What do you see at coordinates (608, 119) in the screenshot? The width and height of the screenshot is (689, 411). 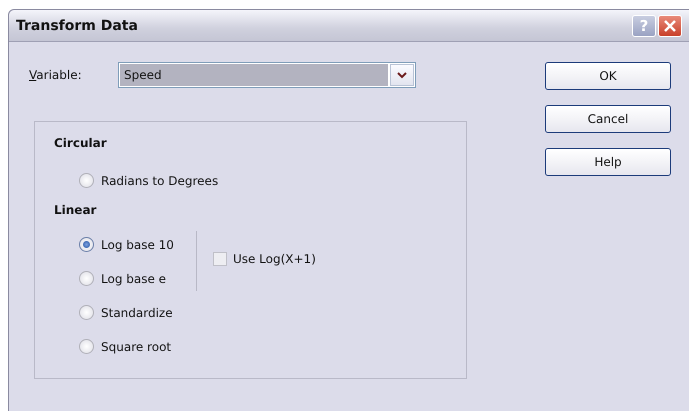 I see `dialog-button: Cancel` at bounding box center [608, 119].